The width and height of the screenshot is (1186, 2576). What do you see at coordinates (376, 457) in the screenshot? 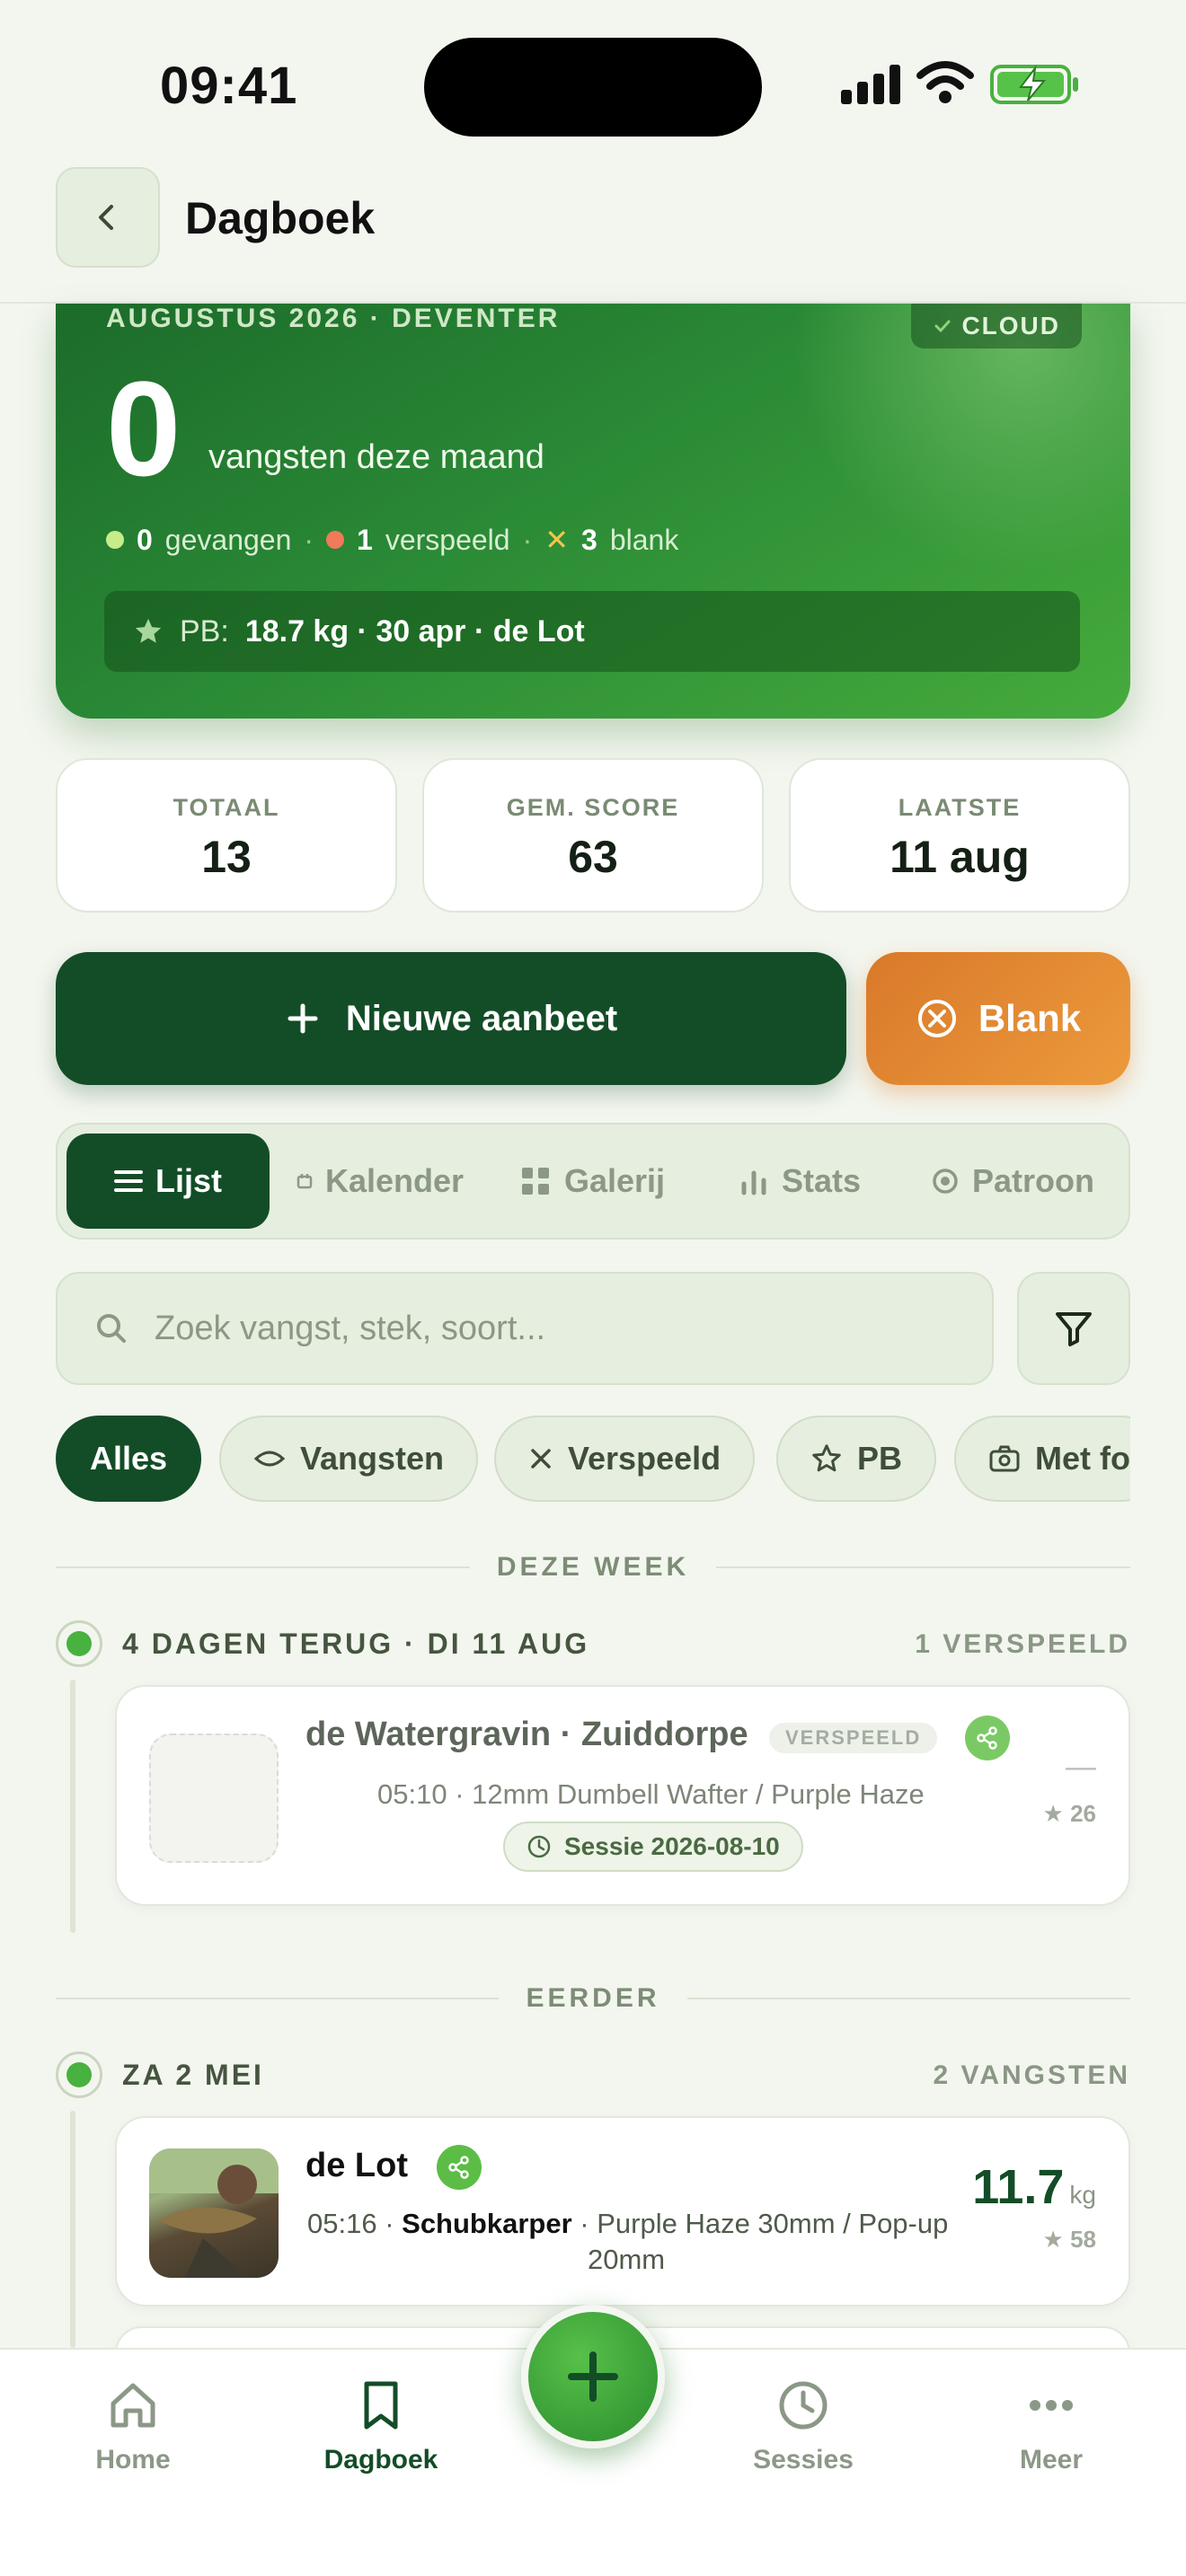
I see `month-catch-label: vangsten deze maand` at bounding box center [376, 457].